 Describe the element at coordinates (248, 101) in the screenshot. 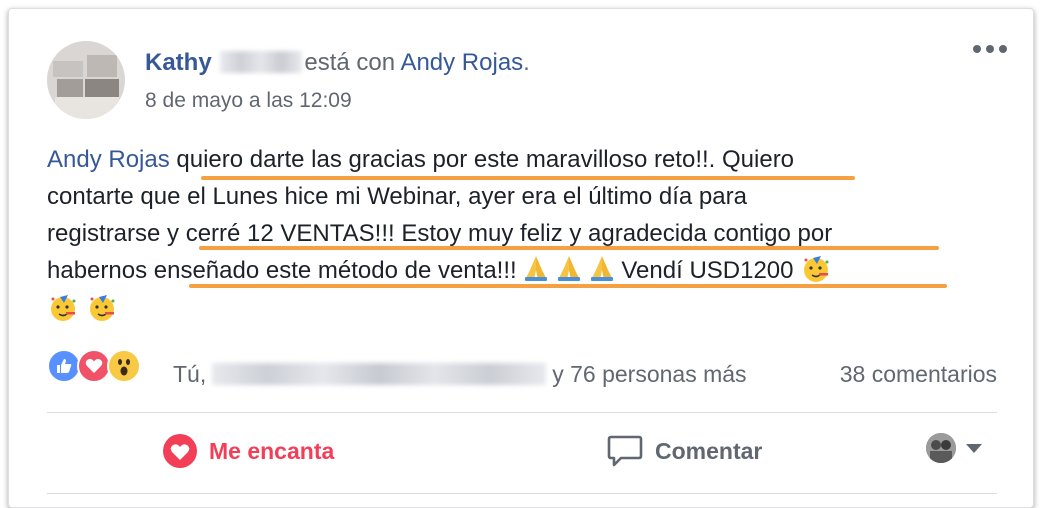

I see `post-timestamp: 8 de mayo a las 12:09` at that location.